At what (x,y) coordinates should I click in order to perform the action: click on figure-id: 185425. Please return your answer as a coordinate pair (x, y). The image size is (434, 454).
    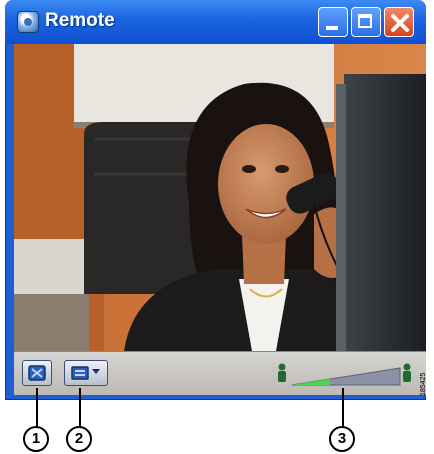
    Looking at the image, I should click on (423, 384).